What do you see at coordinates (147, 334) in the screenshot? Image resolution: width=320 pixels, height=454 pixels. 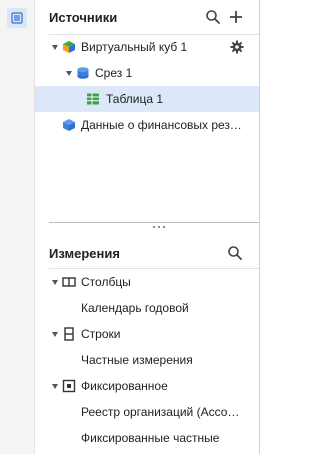 I see `dimension-group-rows: Строки` at bounding box center [147, 334].